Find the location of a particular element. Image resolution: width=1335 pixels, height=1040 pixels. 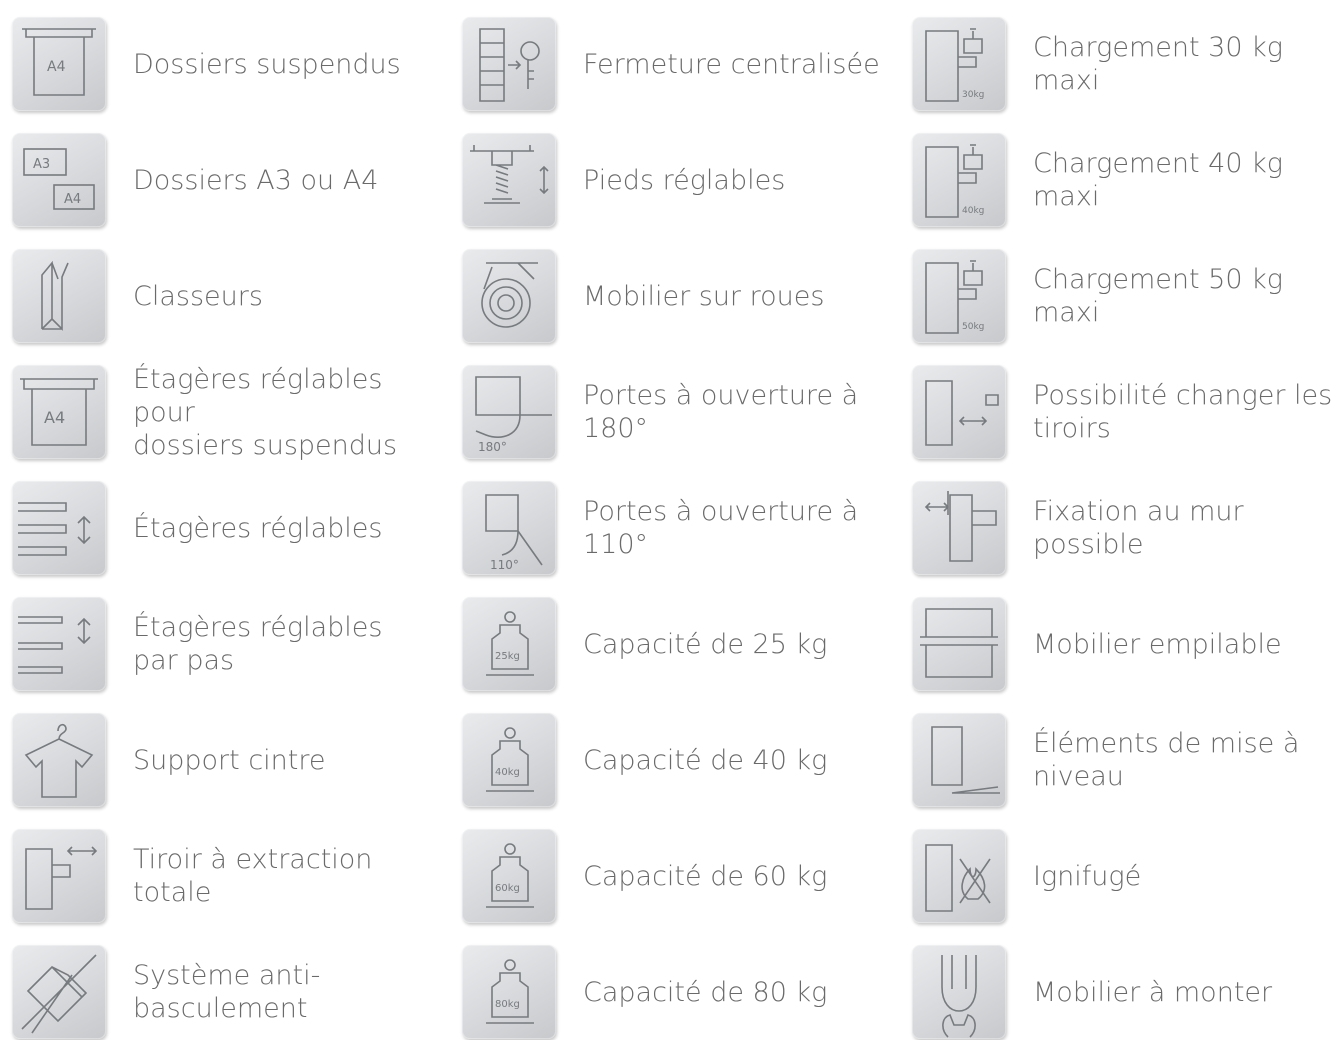

fireproof-icon is located at coordinates (959, 876).